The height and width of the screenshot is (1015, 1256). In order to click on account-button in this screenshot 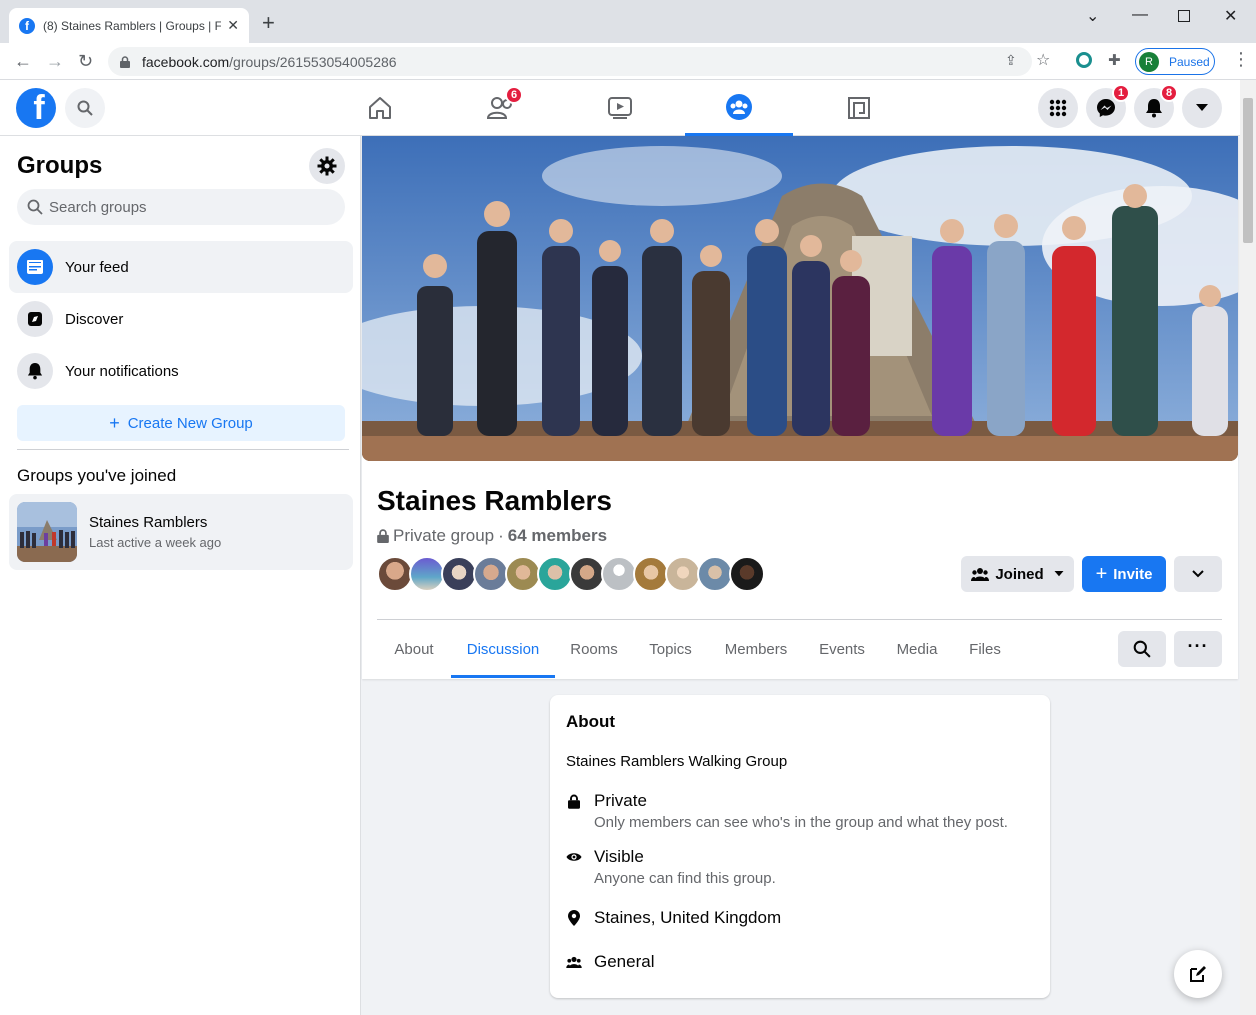, I will do `click(1202, 108)`.